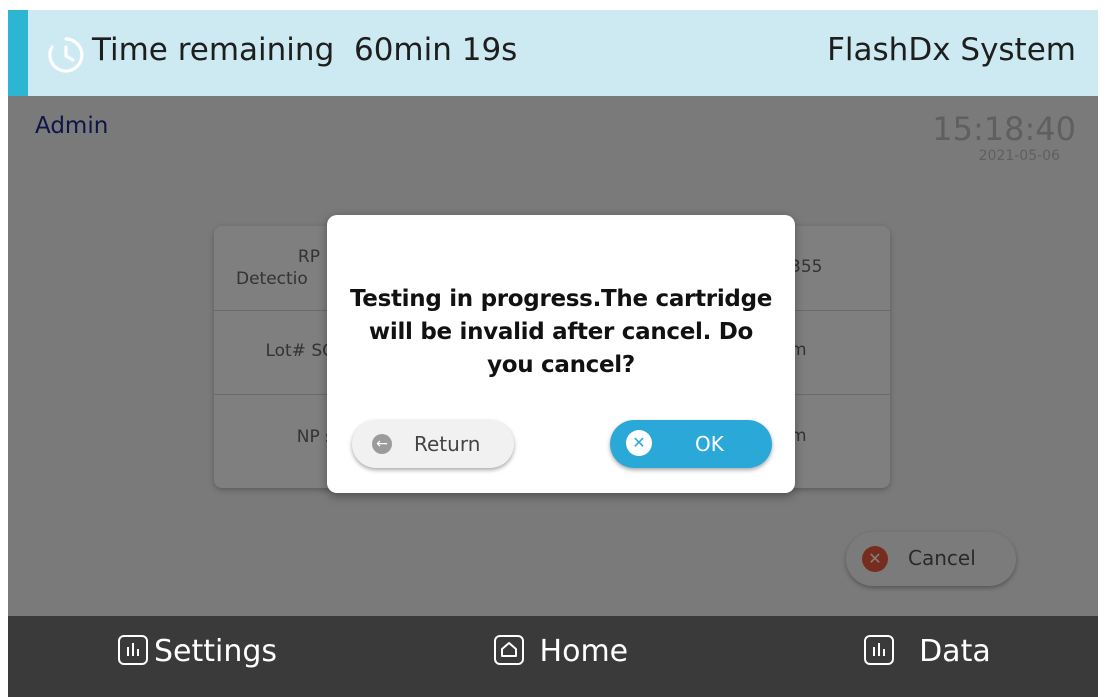 The width and height of the screenshot is (1106, 697). Describe the element at coordinates (584, 651) in the screenshot. I see `nav-home-label: Home` at that location.